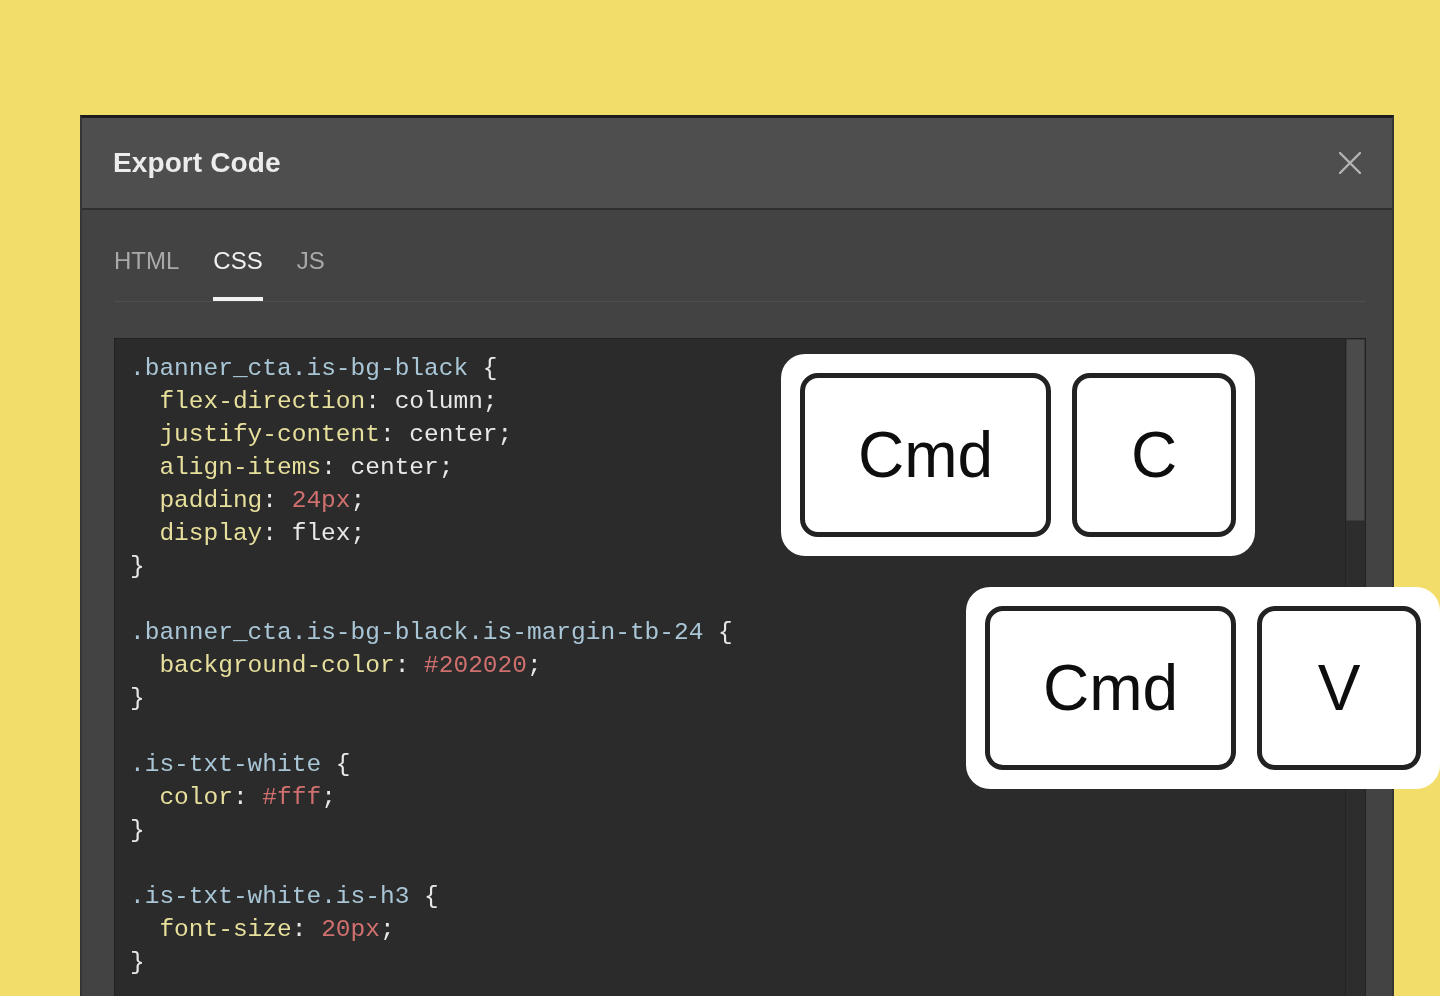 The height and width of the screenshot is (996, 1440). What do you see at coordinates (262, 534) in the screenshot?
I see `code-line: display: flex;` at bounding box center [262, 534].